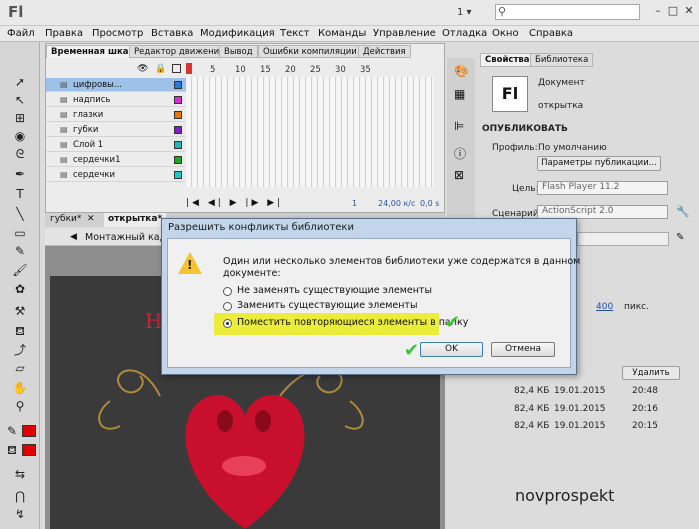 Image resolution: width=699 pixels, height=529 pixels. I want to click on layer-icon: ▤, so click(64, 84).